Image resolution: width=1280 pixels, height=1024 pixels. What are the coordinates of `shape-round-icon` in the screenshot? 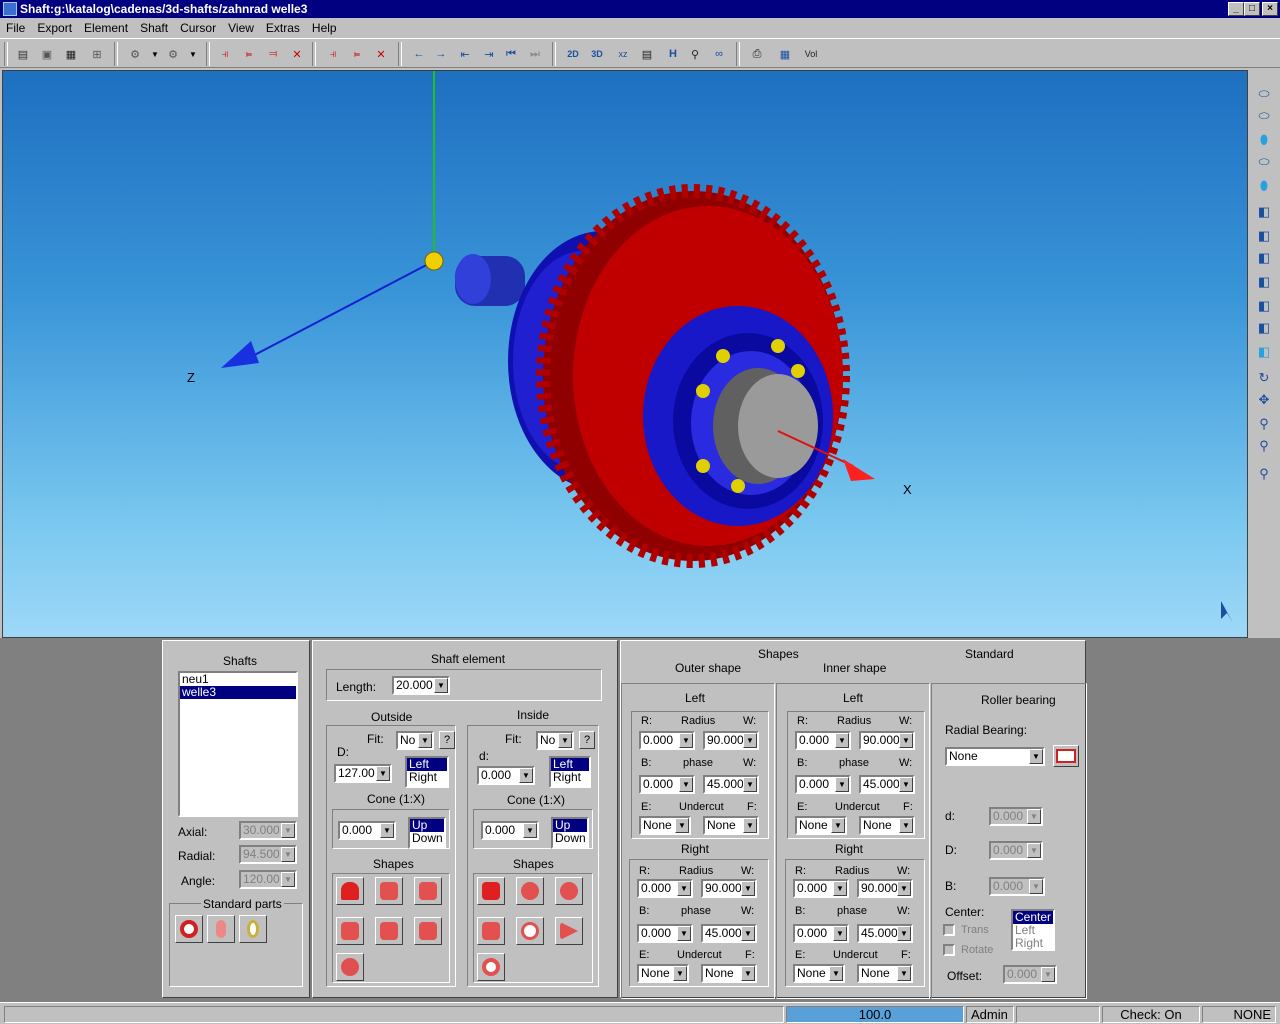 It's located at (350, 891).